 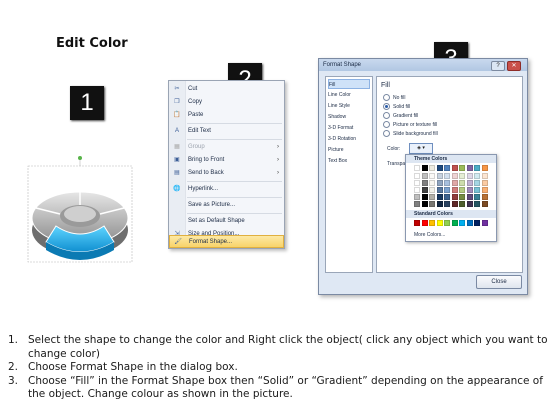 What do you see at coordinates (499, 282) in the screenshot?
I see `close-button: Close` at bounding box center [499, 282].